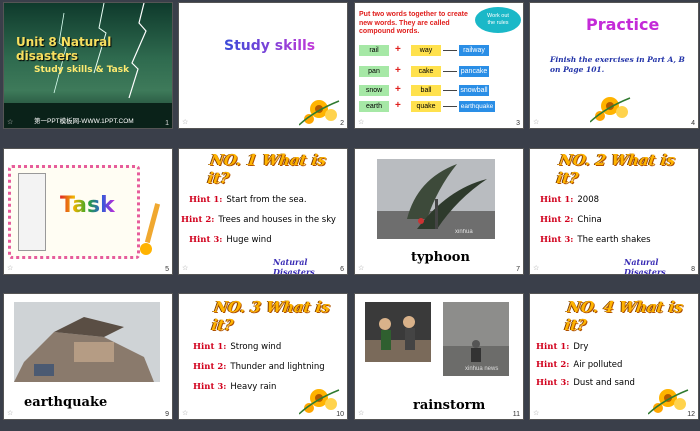 The image size is (700, 431). Describe the element at coordinates (277, 220) in the screenshot. I see `hint-text: Trees and houses in the sky` at that location.